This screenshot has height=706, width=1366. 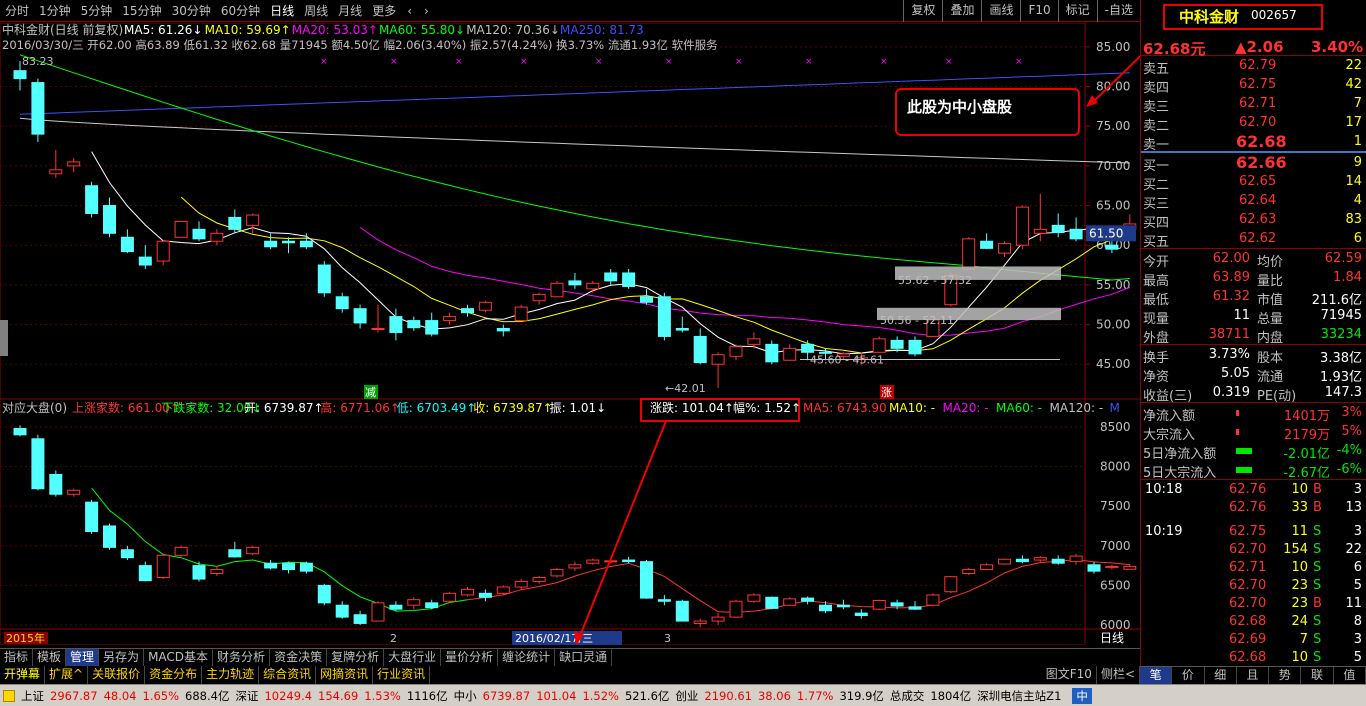 What do you see at coordinates (117, 675) in the screenshot?
I see `info-tab-2: 关联报价` at bounding box center [117, 675].